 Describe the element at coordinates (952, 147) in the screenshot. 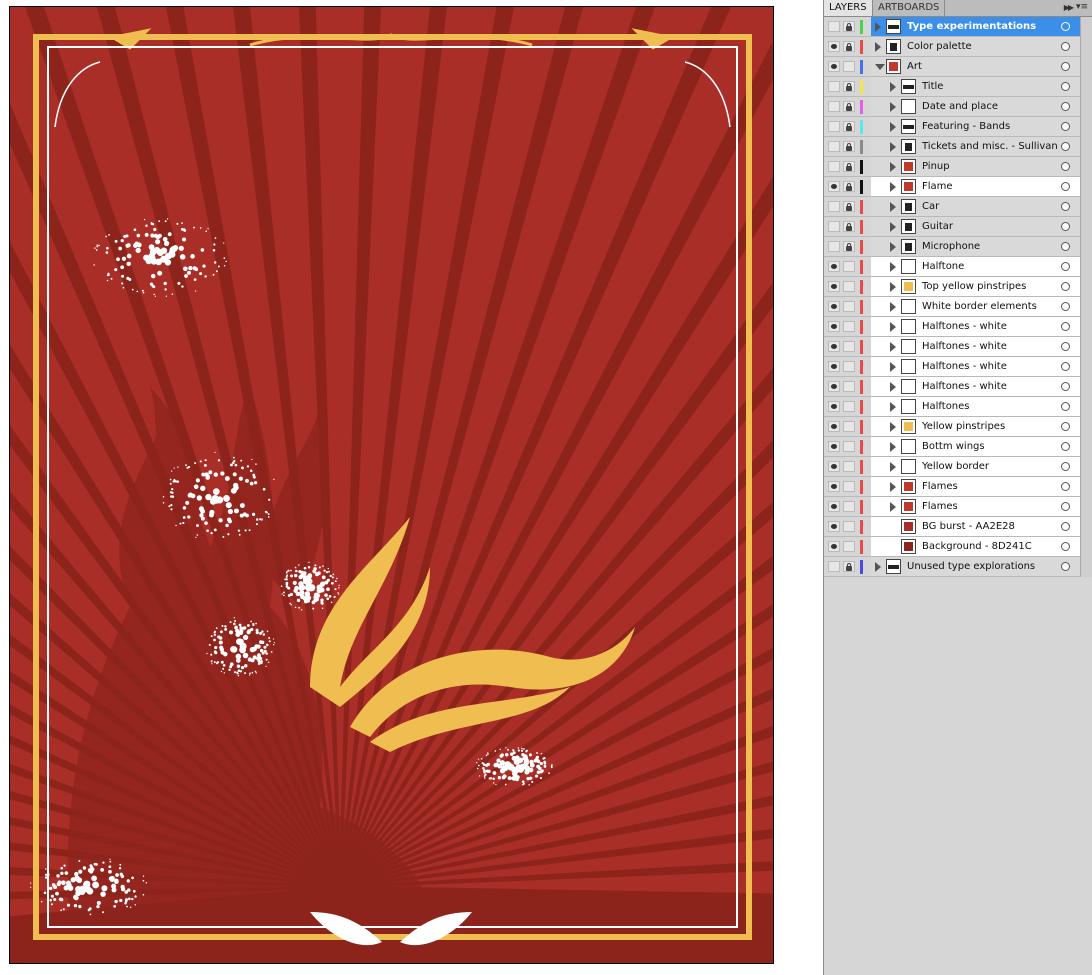

I see `layer-row: Tickets and misc. - Sullivan` at that location.